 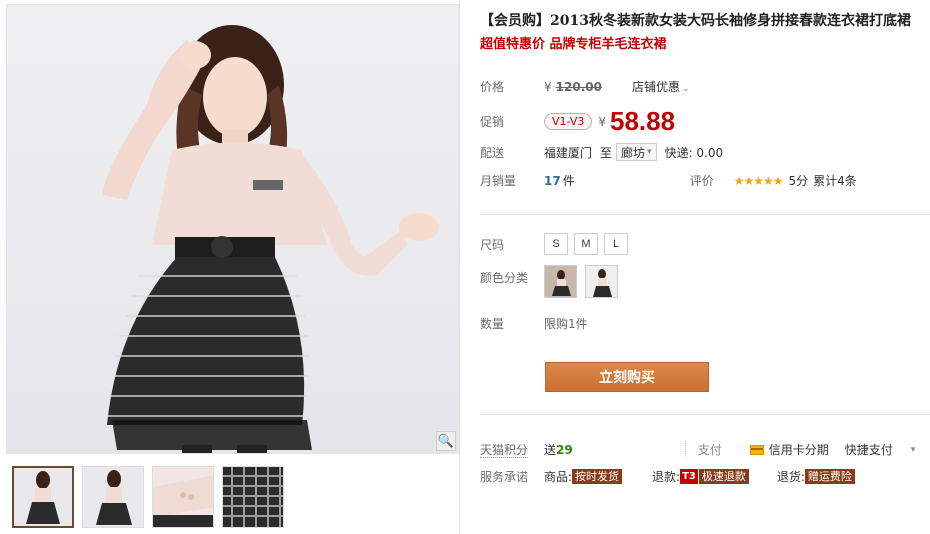 I want to click on review-count-link: 累计4条, so click(x=835, y=180).